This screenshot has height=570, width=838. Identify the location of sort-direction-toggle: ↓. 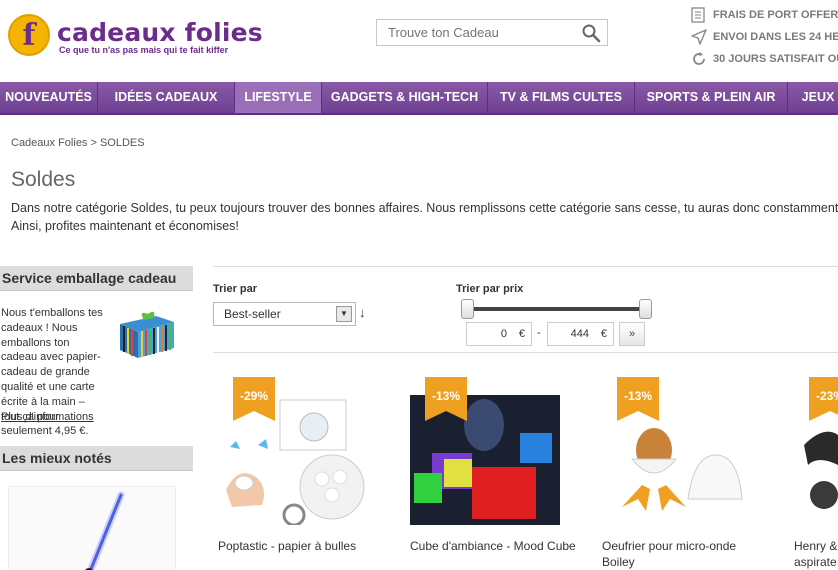
(362, 312).